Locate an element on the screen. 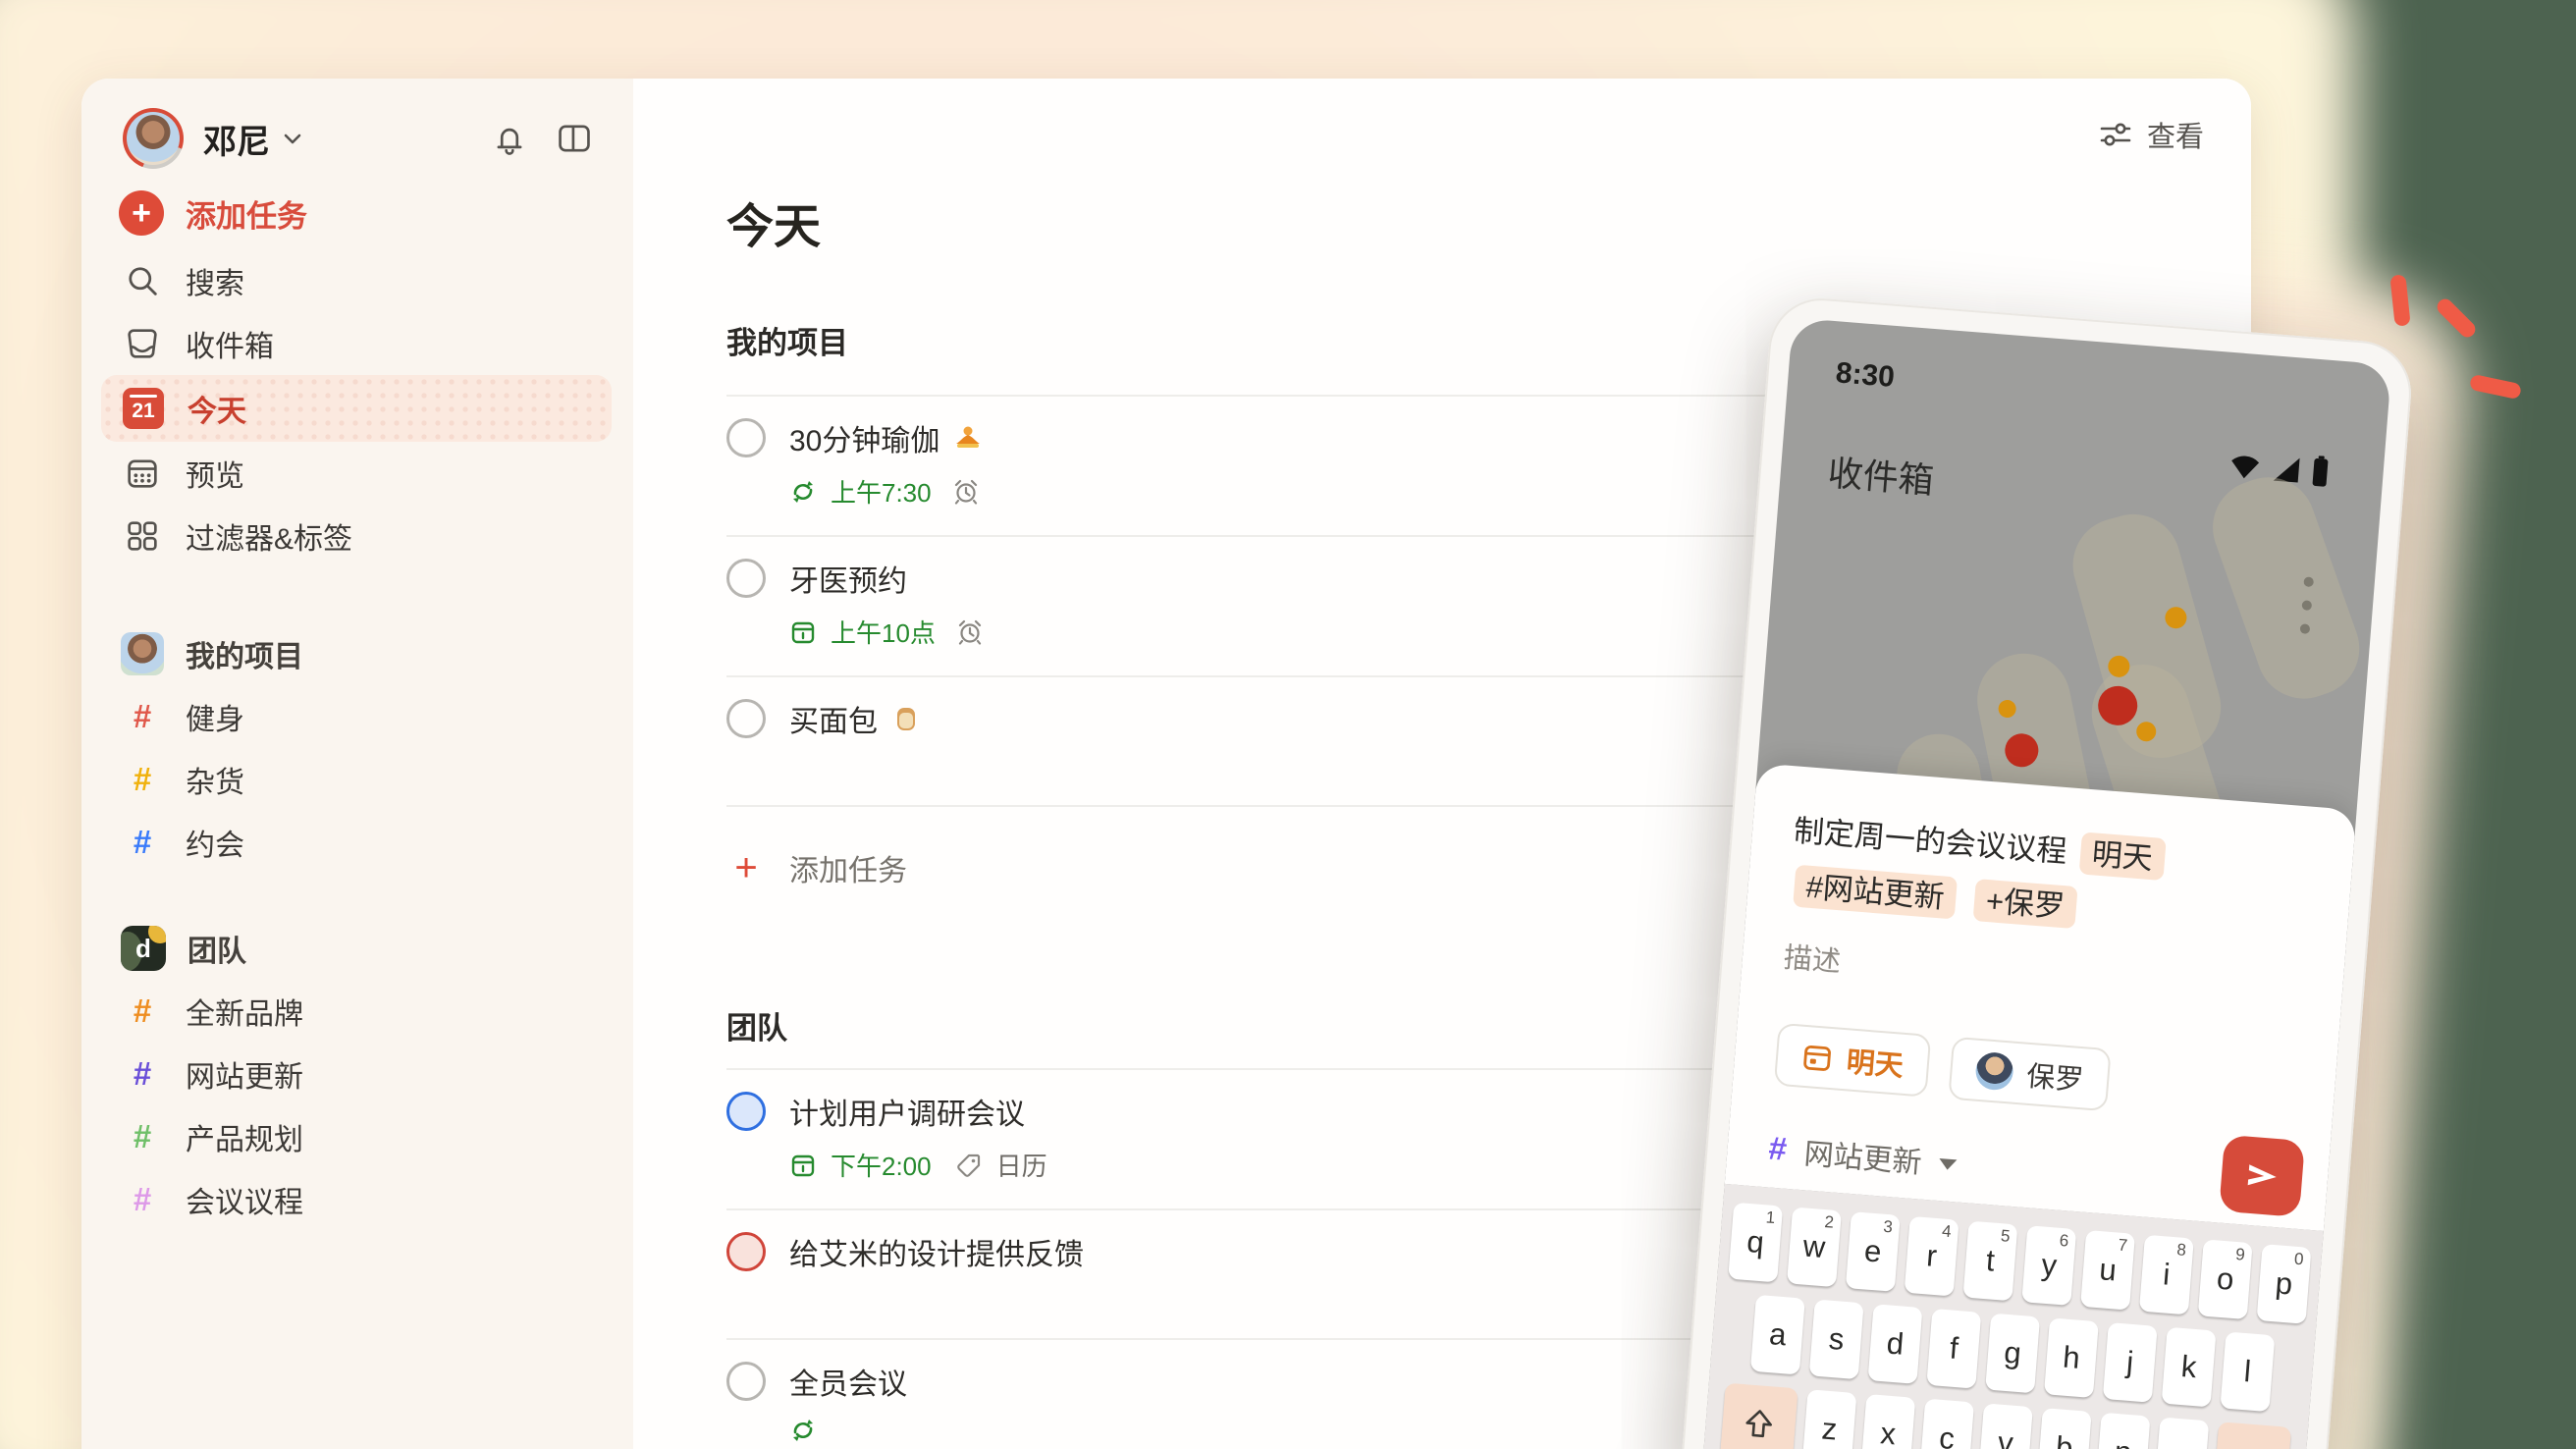 This screenshot has height=1449, width=2576. bell-icon is located at coordinates (509, 138).